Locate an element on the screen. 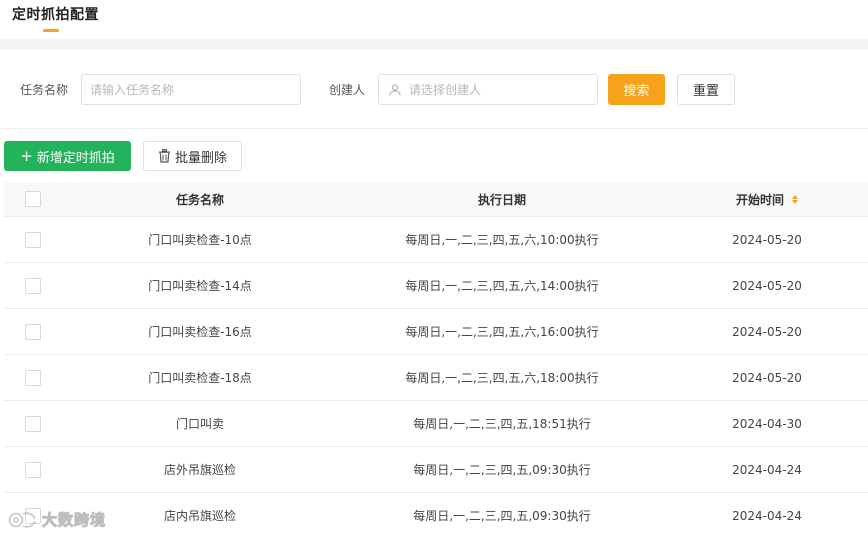 This screenshot has height=536, width=868. table-row: 店外吊旗巡检 每周日,一,二,三,四,五,09:30执行 2024-04-24 is located at coordinates (436, 470).